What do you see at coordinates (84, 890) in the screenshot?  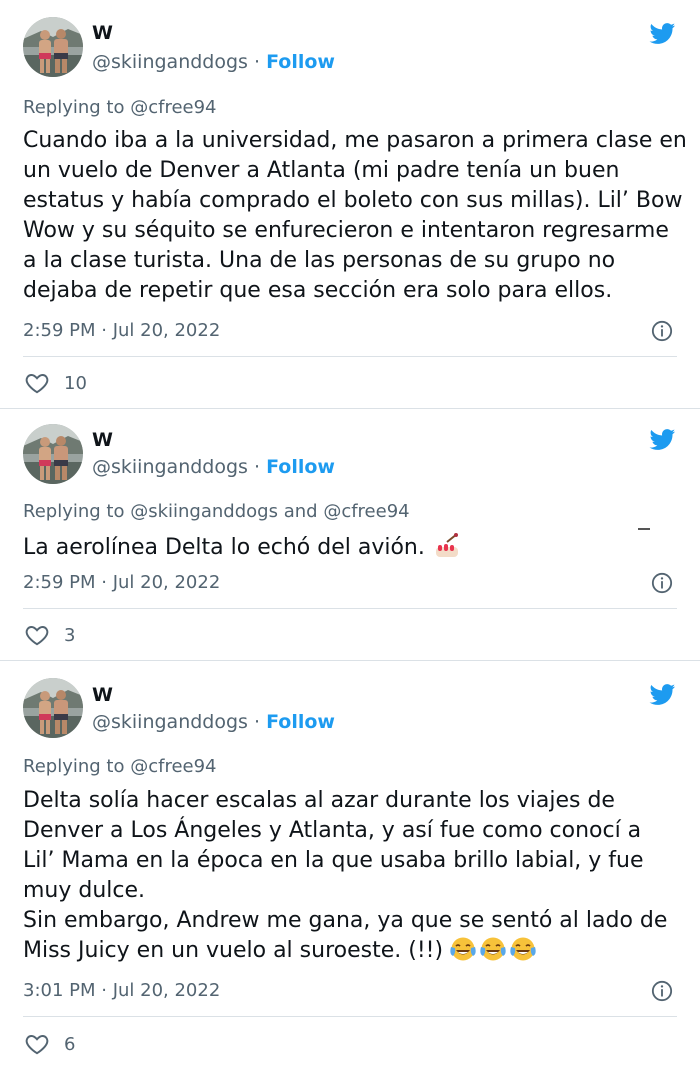 I see `tweet-text-line: muy dulce.` at bounding box center [84, 890].